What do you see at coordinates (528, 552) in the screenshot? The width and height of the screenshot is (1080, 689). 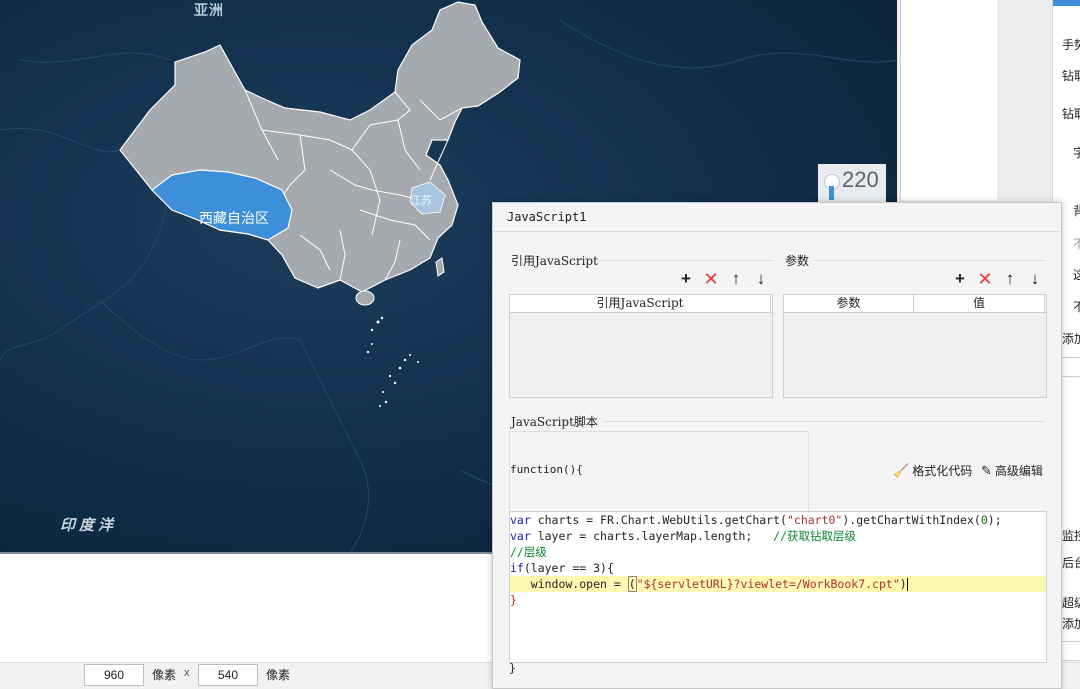 I see `code-line: //层级` at bounding box center [528, 552].